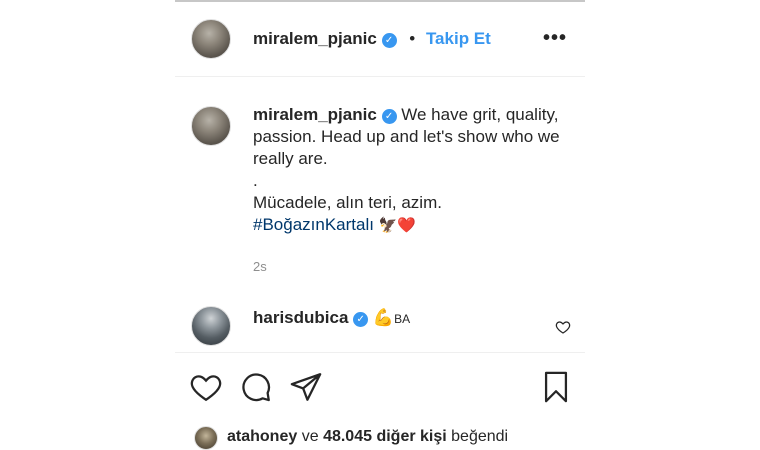  Describe the element at coordinates (556, 387) in the screenshot. I see `save-icon` at that location.